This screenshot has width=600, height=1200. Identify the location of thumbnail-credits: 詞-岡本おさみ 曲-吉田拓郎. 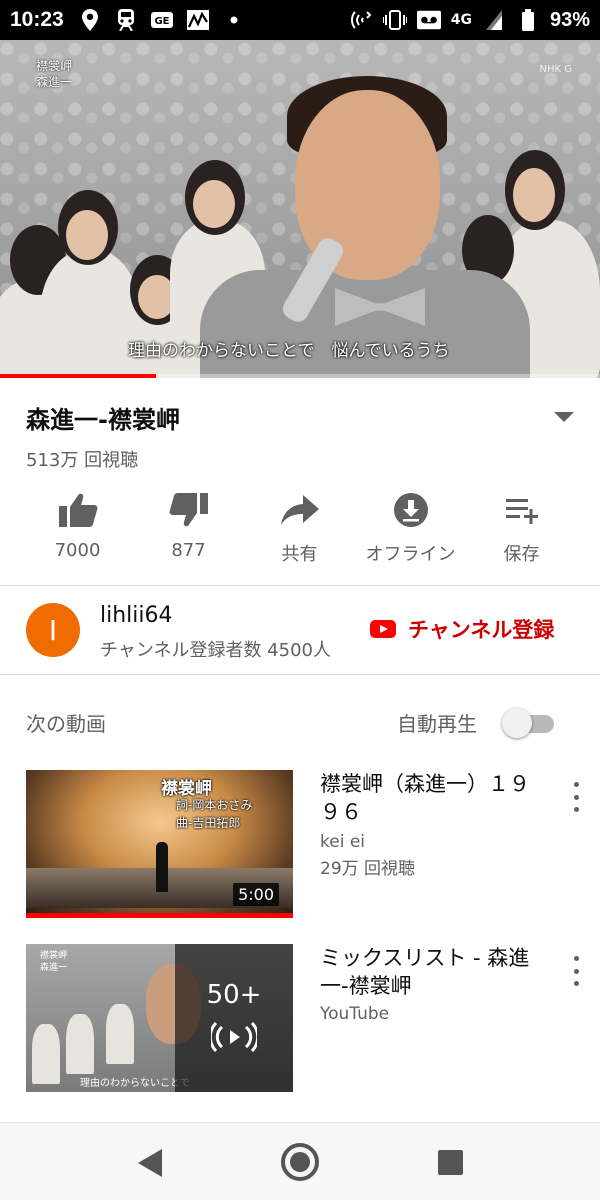
(214, 814).